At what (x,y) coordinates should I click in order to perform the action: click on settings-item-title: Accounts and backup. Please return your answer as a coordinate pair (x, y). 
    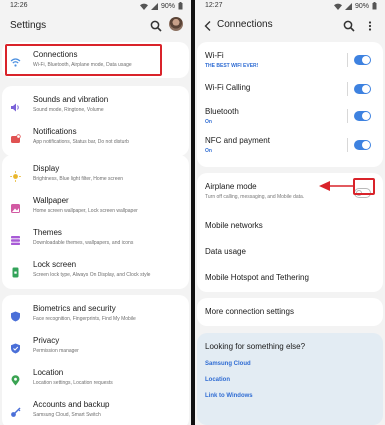
    Looking at the image, I should click on (71, 404).